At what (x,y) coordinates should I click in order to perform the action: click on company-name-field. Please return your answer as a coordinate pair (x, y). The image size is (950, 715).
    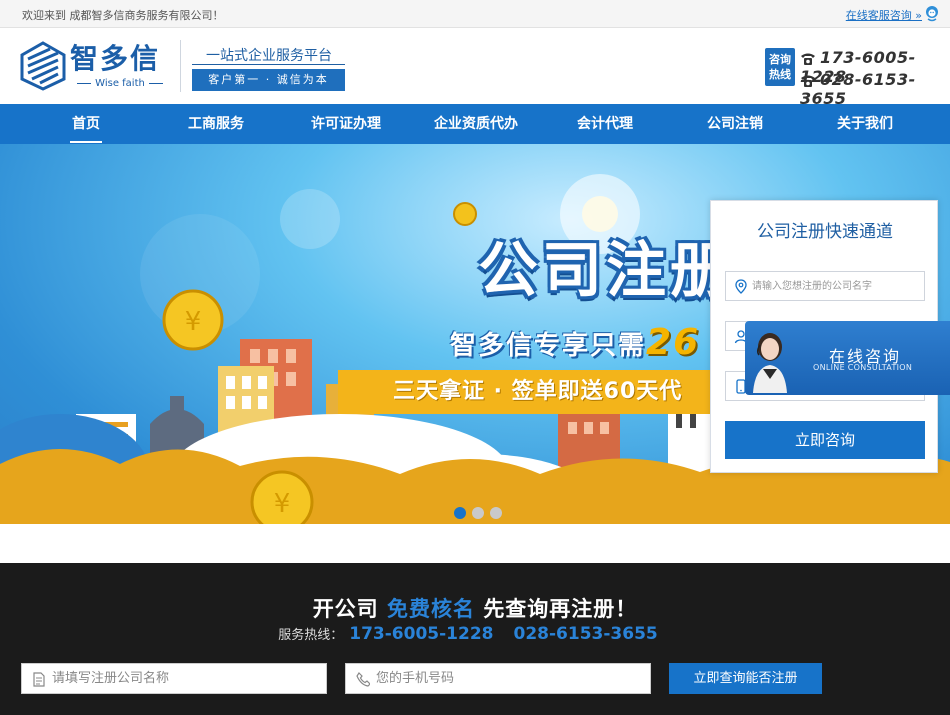
    Looking at the image, I should click on (825, 286).